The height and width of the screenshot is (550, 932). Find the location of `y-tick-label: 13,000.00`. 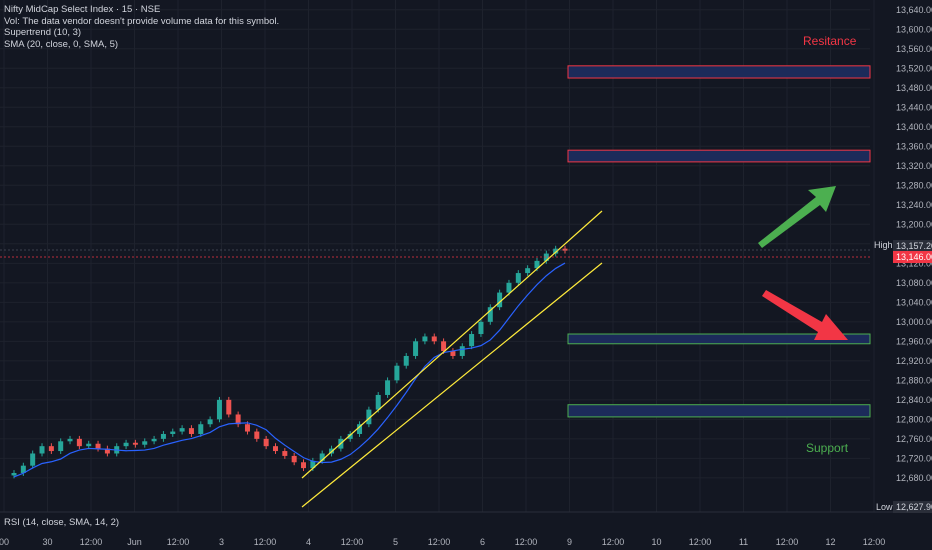

y-tick-label: 13,000.00 is located at coordinates (914, 322).